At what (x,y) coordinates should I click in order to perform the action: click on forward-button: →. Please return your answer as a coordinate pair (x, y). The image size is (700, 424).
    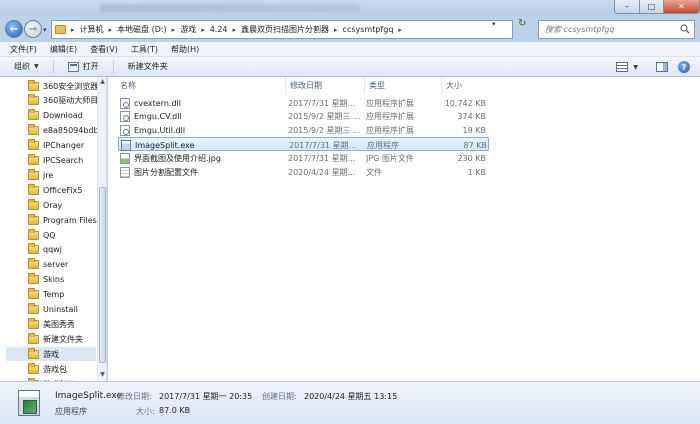
    Looking at the image, I should click on (33, 29).